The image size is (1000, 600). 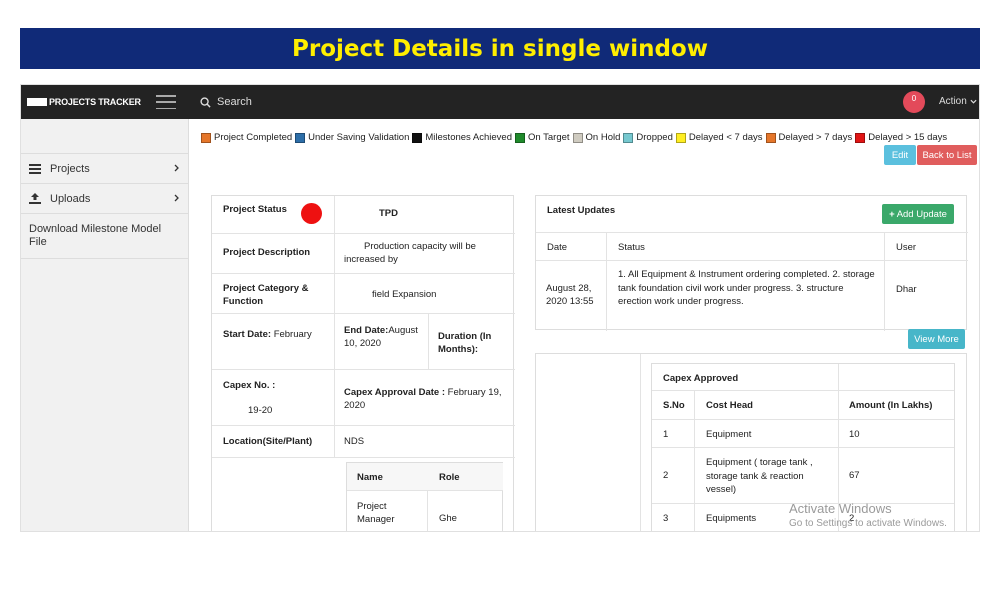 I want to click on sidebar-item-label: Projects, so click(x=70, y=168).